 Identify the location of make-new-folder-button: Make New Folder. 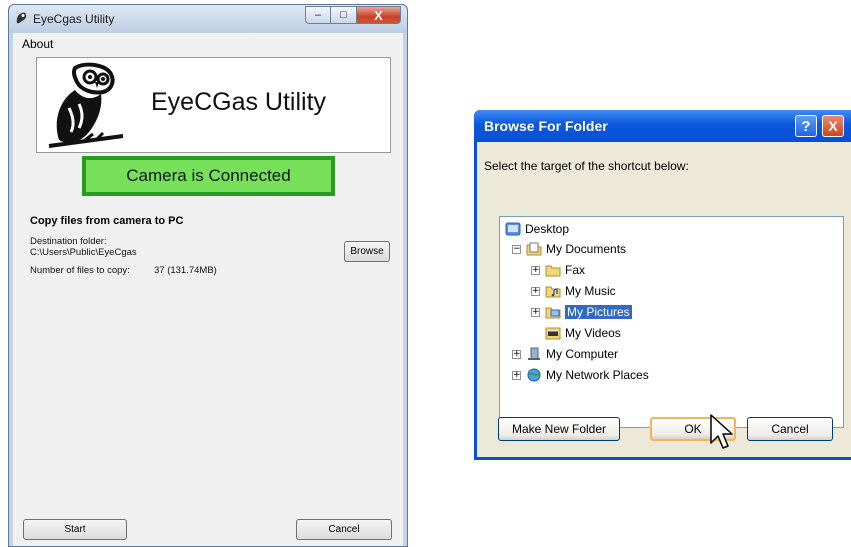
(559, 429).